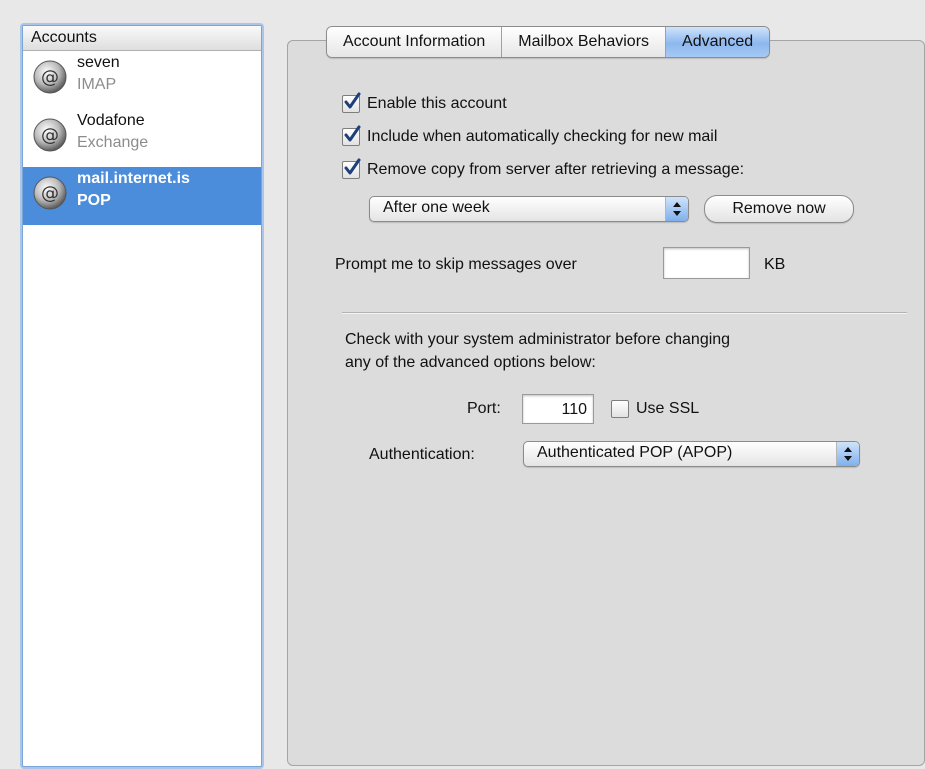 This screenshot has width=925, height=769. I want to click on enable-account-checkbox, so click(351, 102).